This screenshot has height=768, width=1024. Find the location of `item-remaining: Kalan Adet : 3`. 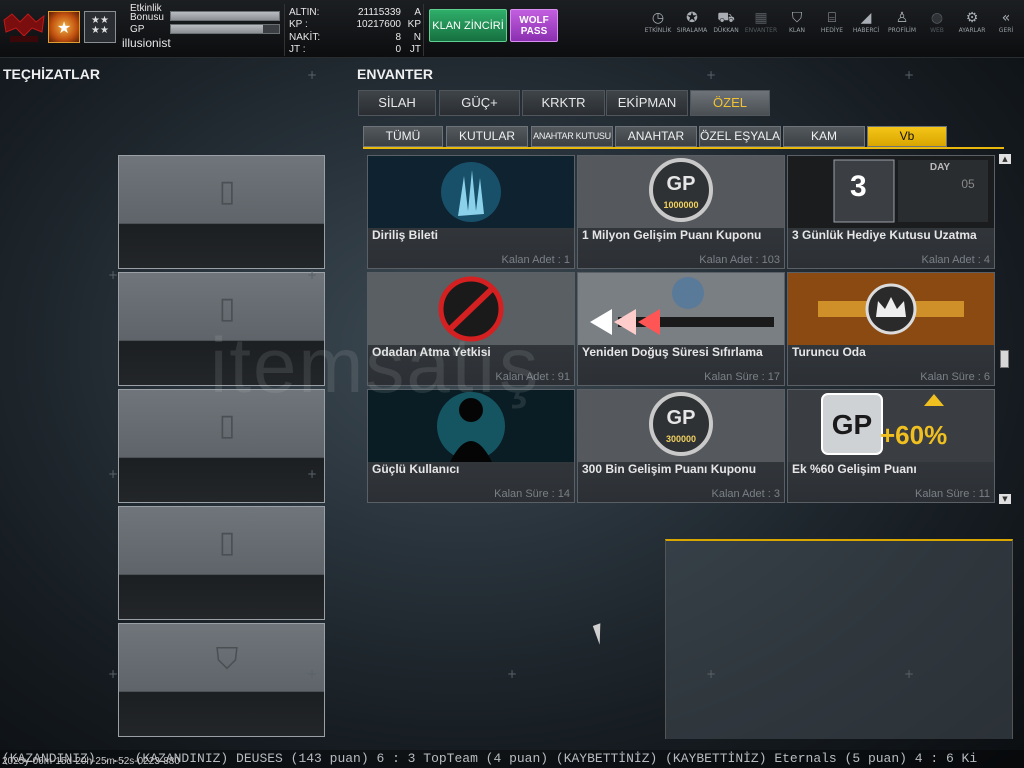

item-remaining: Kalan Adet : 3 is located at coordinates (746, 494).